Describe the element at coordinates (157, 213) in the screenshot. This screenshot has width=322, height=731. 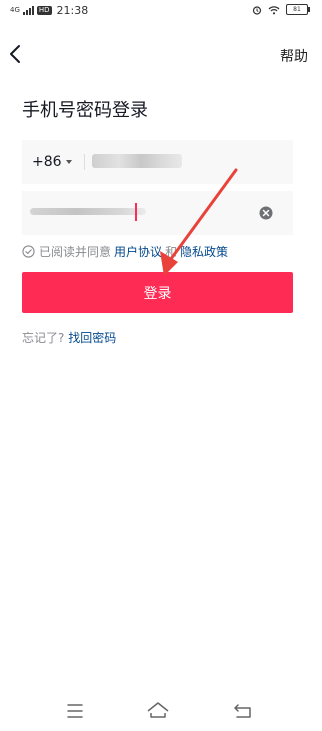
I see `password-input-row` at that location.